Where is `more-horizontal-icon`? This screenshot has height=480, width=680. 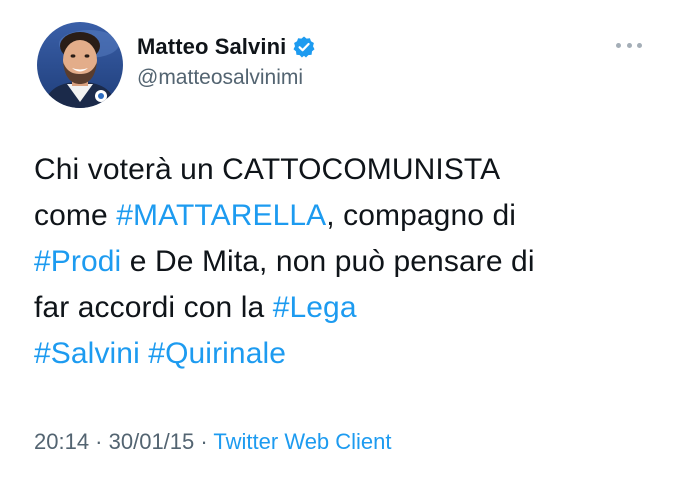
more-horizontal-icon is located at coordinates (629, 45).